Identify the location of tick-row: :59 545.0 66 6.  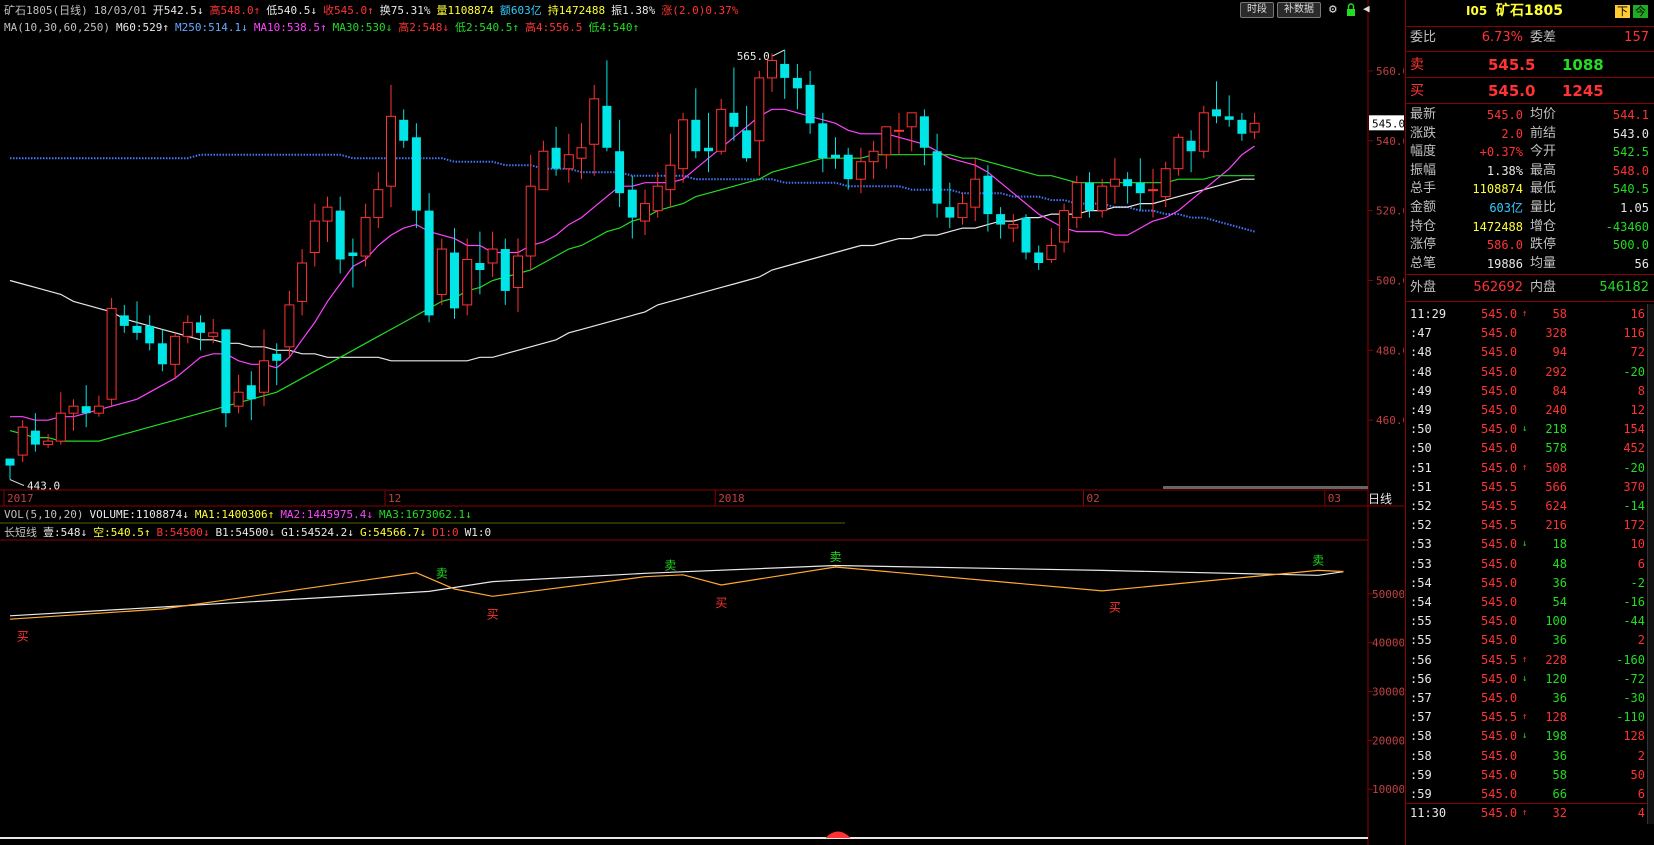
(1530, 794).